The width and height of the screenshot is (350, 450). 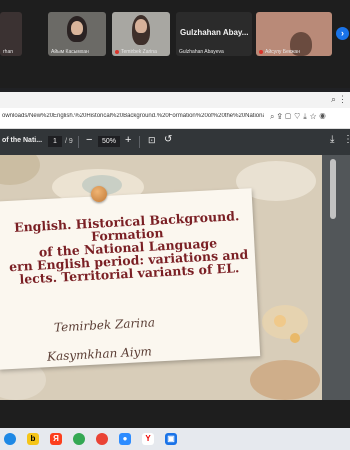 What do you see at coordinates (333, 189) in the screenshot?
I see `scrollbar-thumb` at bounding box center [333, 189].